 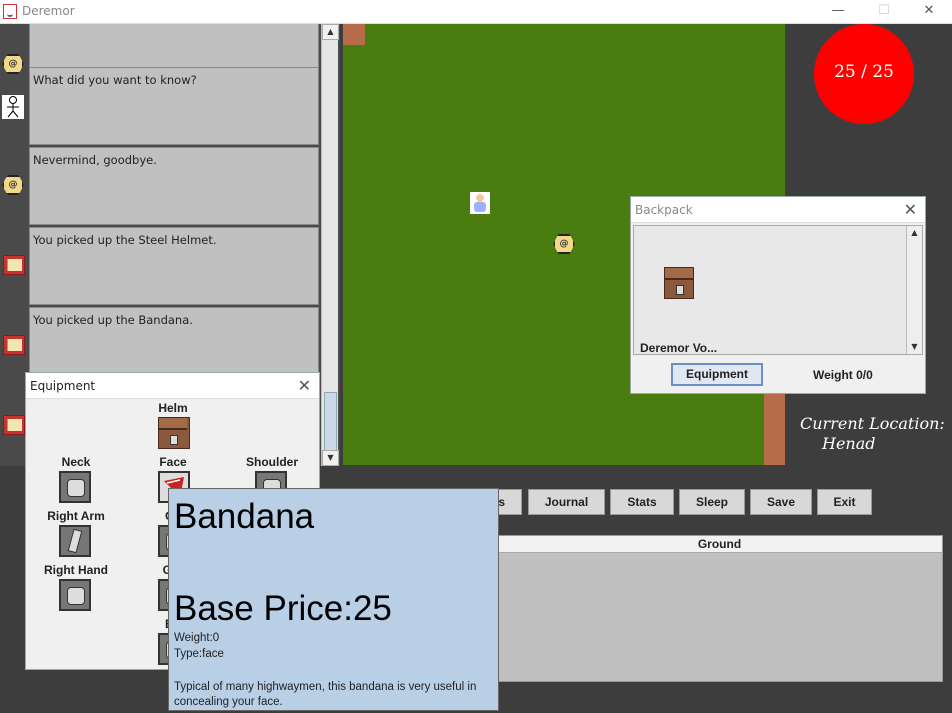 I want to click on chat-message-text: Nevermind, goodbye., so click(x=174, y=186).